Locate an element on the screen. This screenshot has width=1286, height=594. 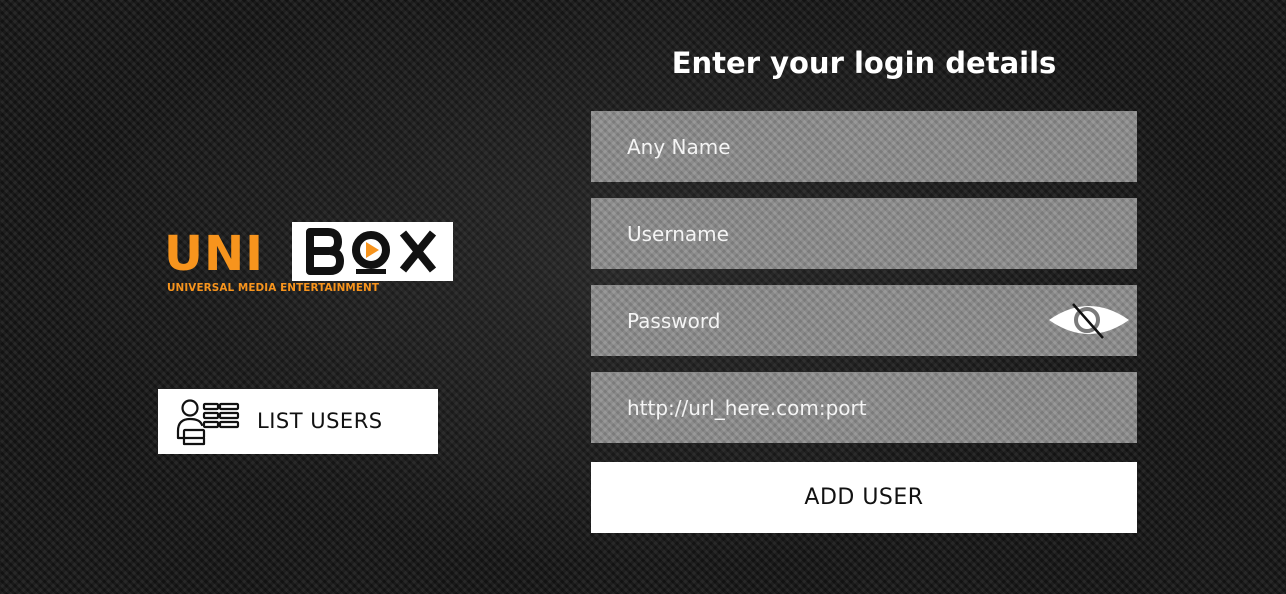
unibox-logo: UNI UNIVERSAL MEDIA ENTERTAINMENT is located at coordinates (310, 260).